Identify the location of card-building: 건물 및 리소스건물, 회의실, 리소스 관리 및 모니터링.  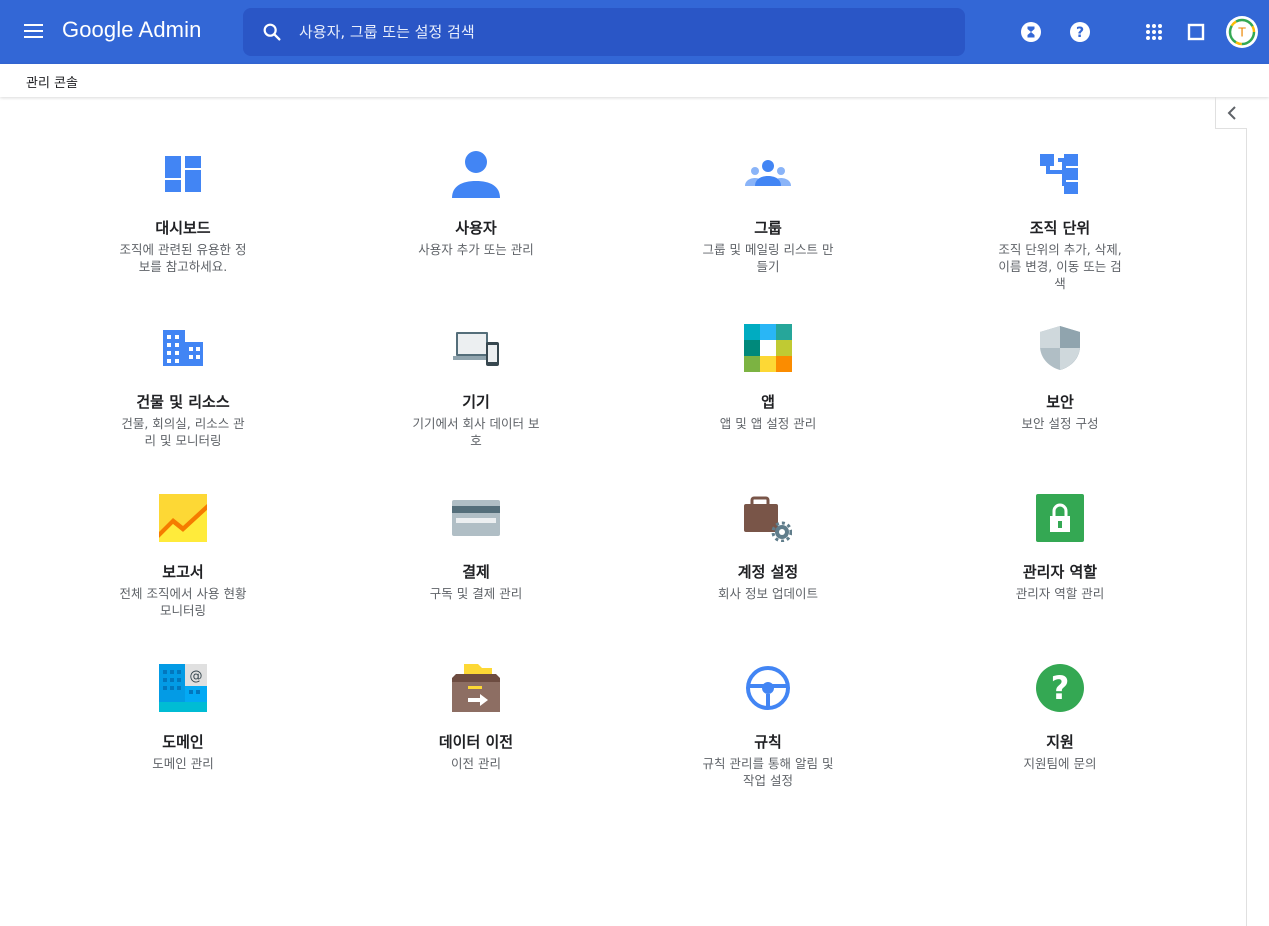
(183, 399).